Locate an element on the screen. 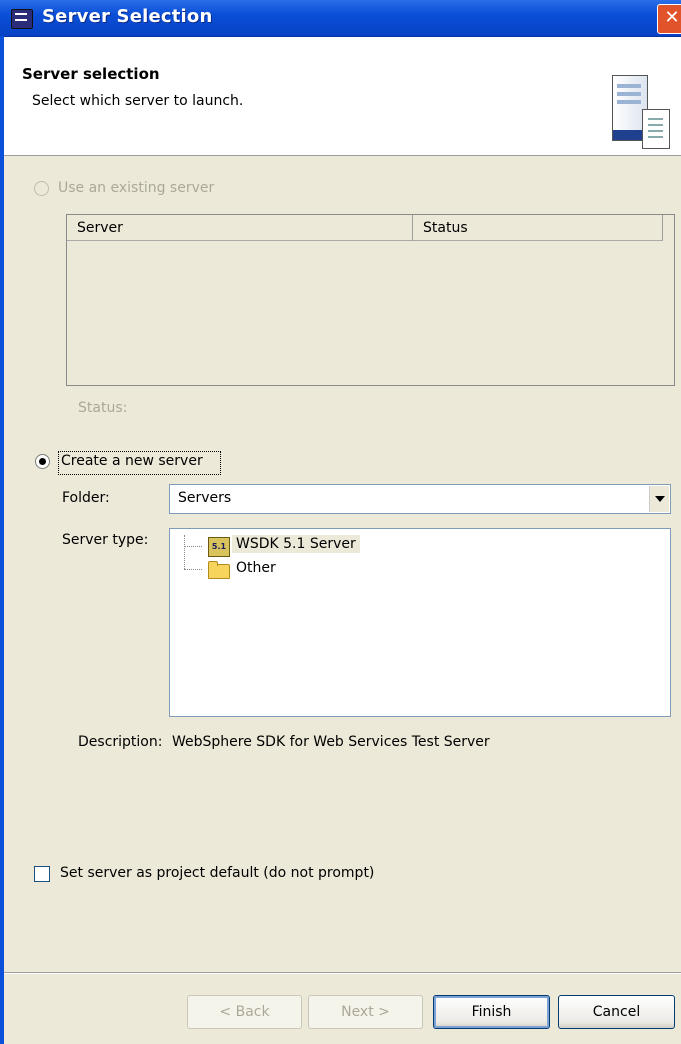 This screenshot has width=681, height=1044. tree-item-wsdk: 5.1 WSDK 5.1 Server is located at coordinates (278, 546).